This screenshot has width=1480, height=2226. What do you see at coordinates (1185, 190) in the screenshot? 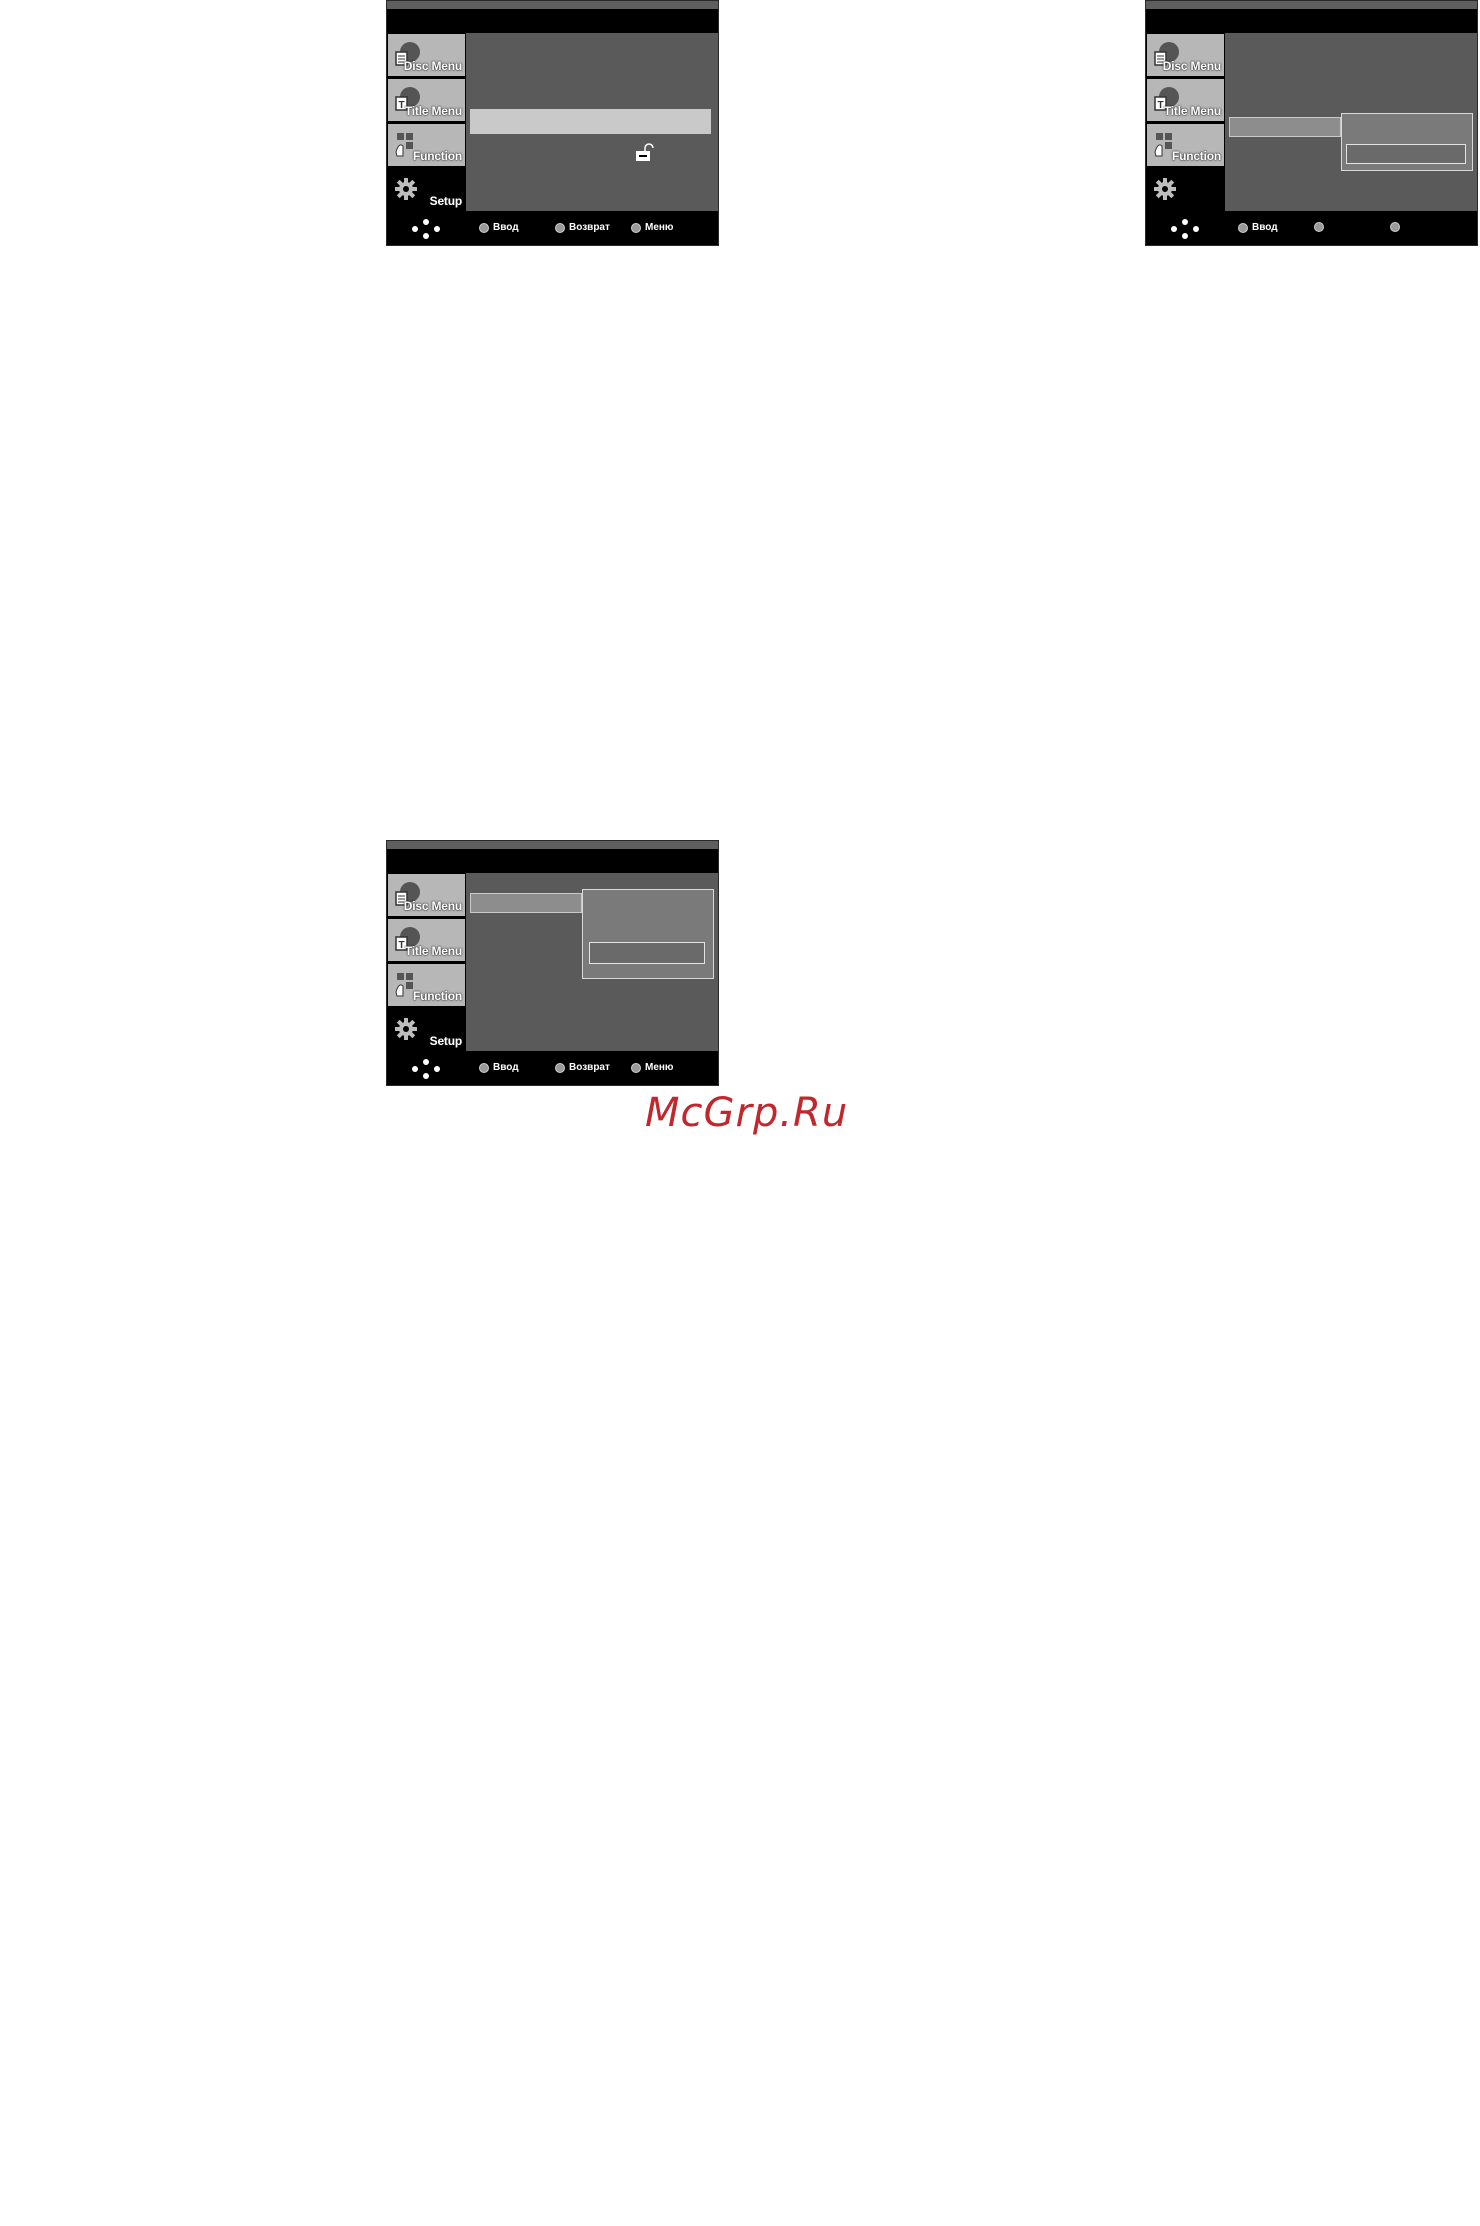
I see `sidebar-item-setup` at bounding box center [1185, 190].